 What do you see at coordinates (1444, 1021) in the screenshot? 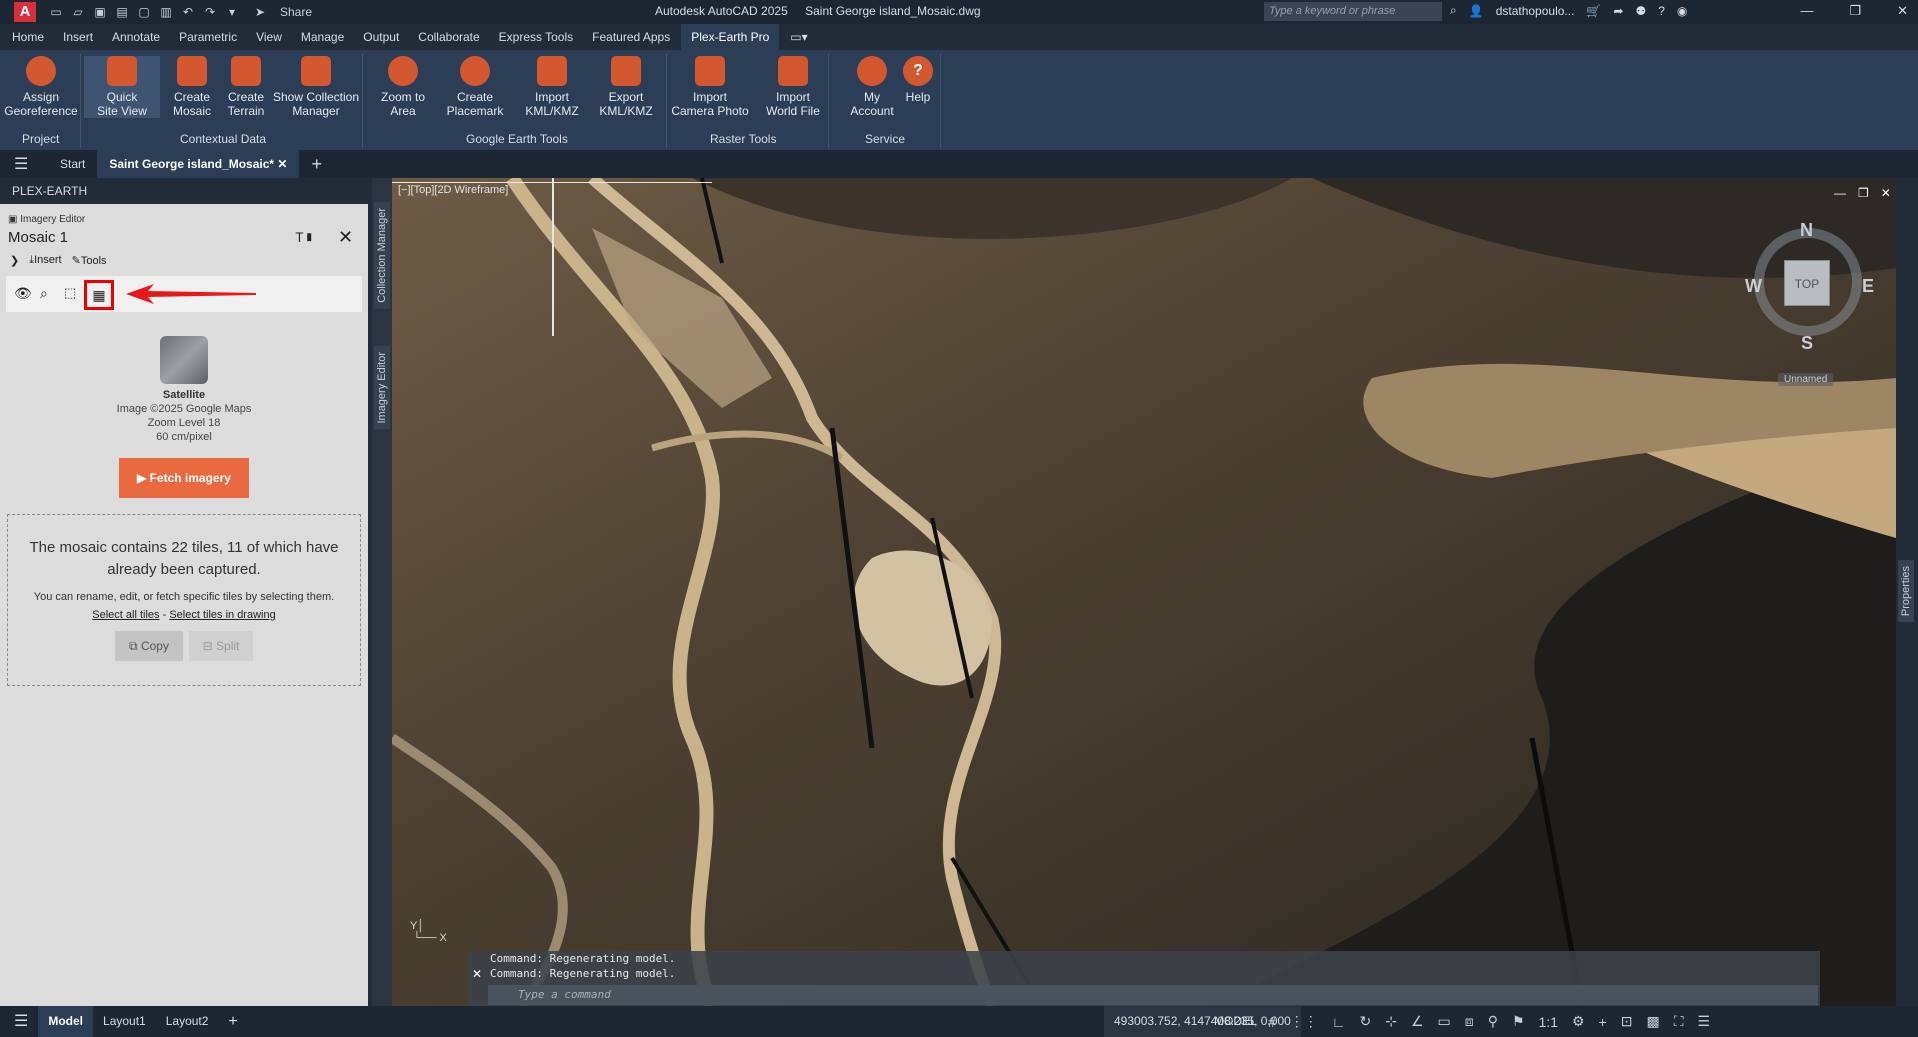
I see `lineweight-icon: ▭` at bounding box center [1444, 1021].